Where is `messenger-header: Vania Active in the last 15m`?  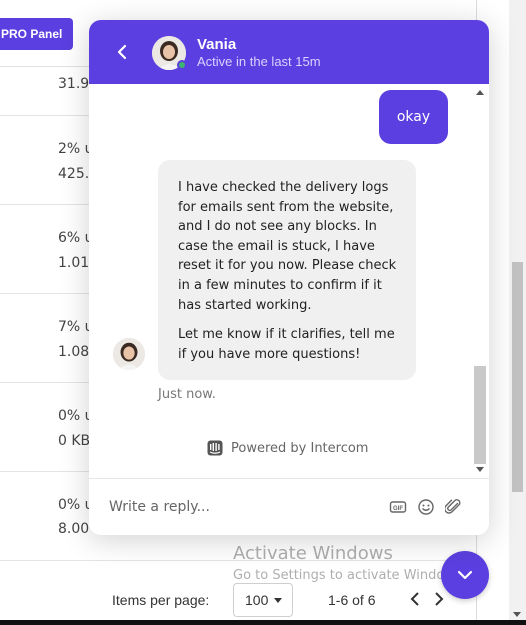 messenger-header: Vania Active in the last 15m is located at coordinates (289, 52).